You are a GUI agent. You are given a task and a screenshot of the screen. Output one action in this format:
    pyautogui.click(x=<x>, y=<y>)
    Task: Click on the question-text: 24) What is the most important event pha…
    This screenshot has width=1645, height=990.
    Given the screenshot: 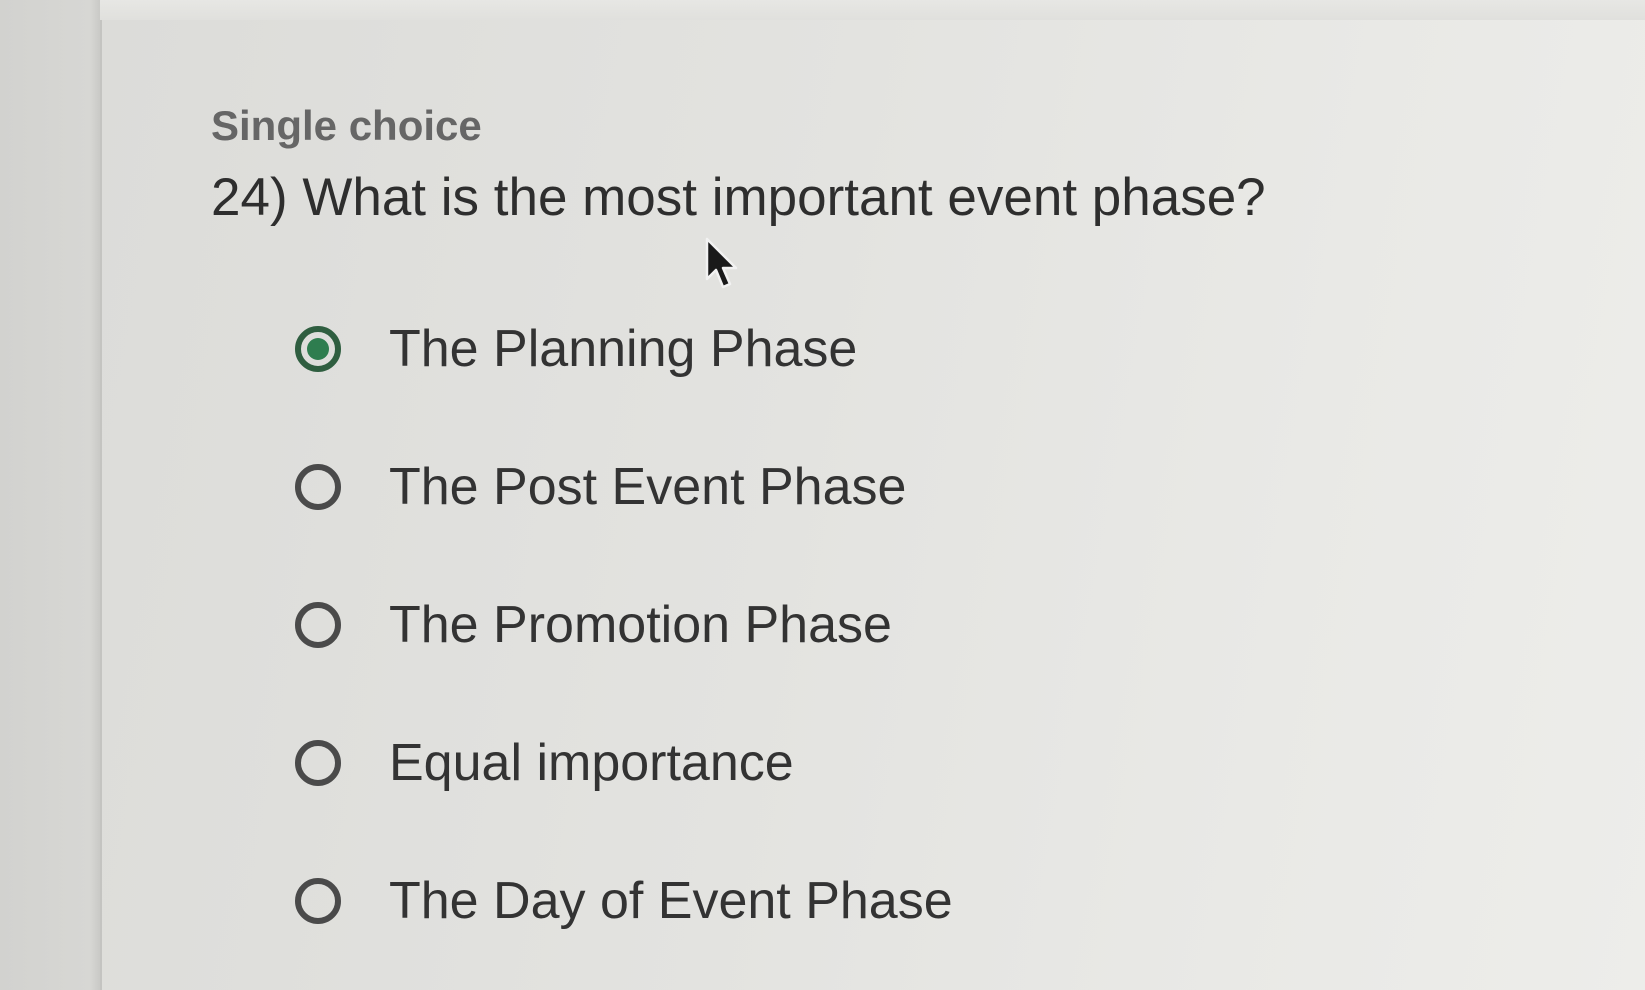 What is the action you would take?
    pyautogui.click(x=738, y=197)
    